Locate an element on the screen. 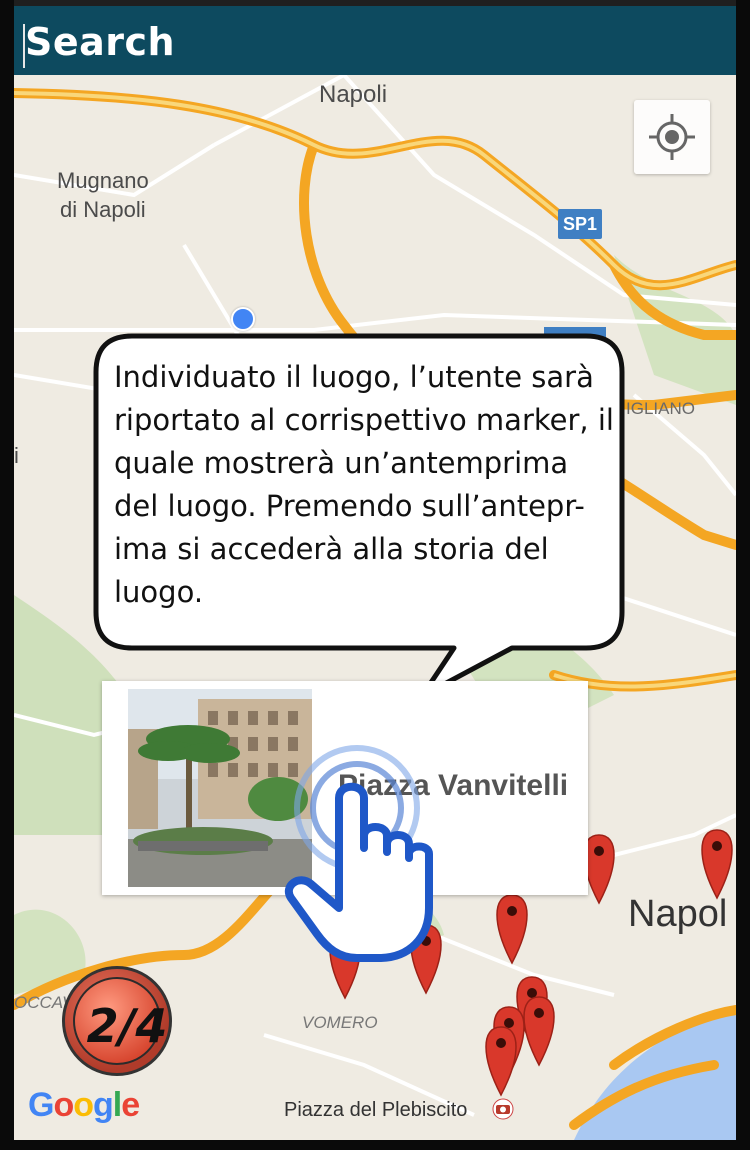  my-location-button is located at coordinates (672, 137).